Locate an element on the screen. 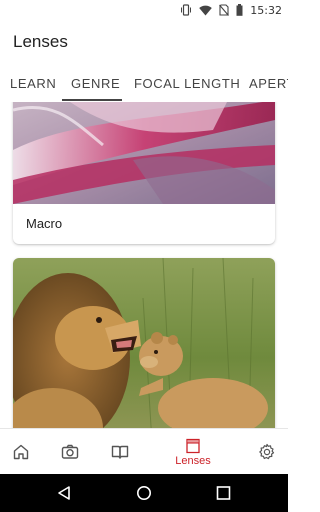  battery-icon is located at coordinates (239, 10).